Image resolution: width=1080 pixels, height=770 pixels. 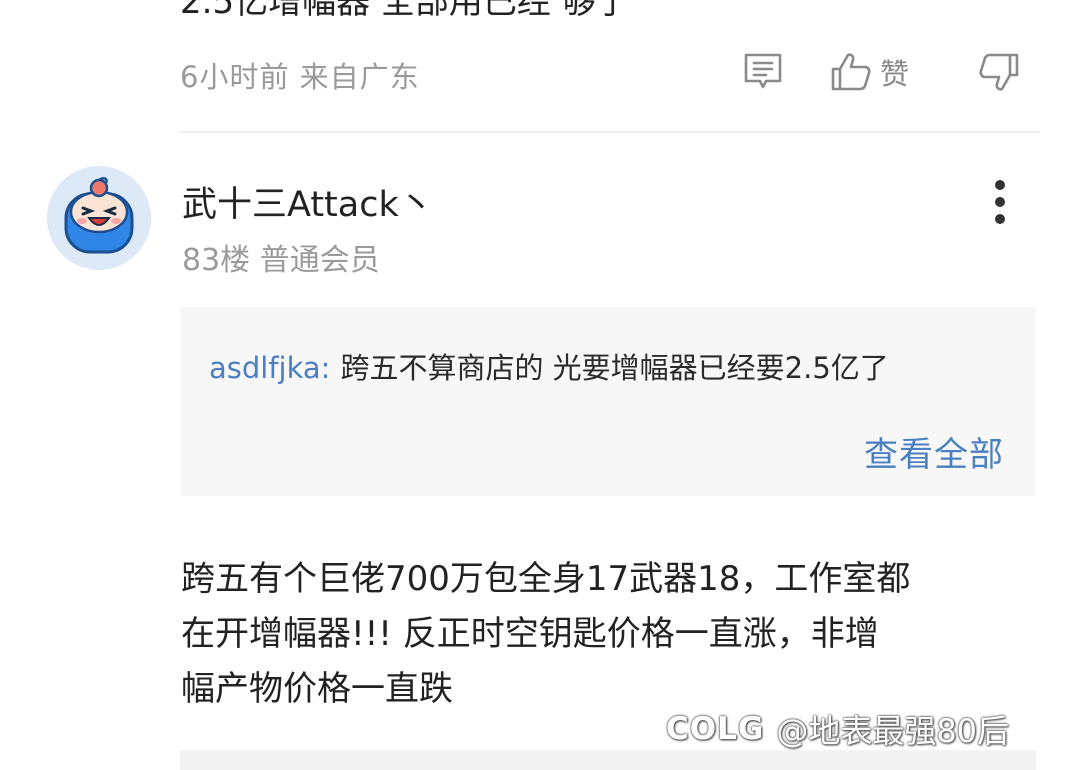 I want to click on watermark: COLG @地表最强80后, so click(x=837, y=729).